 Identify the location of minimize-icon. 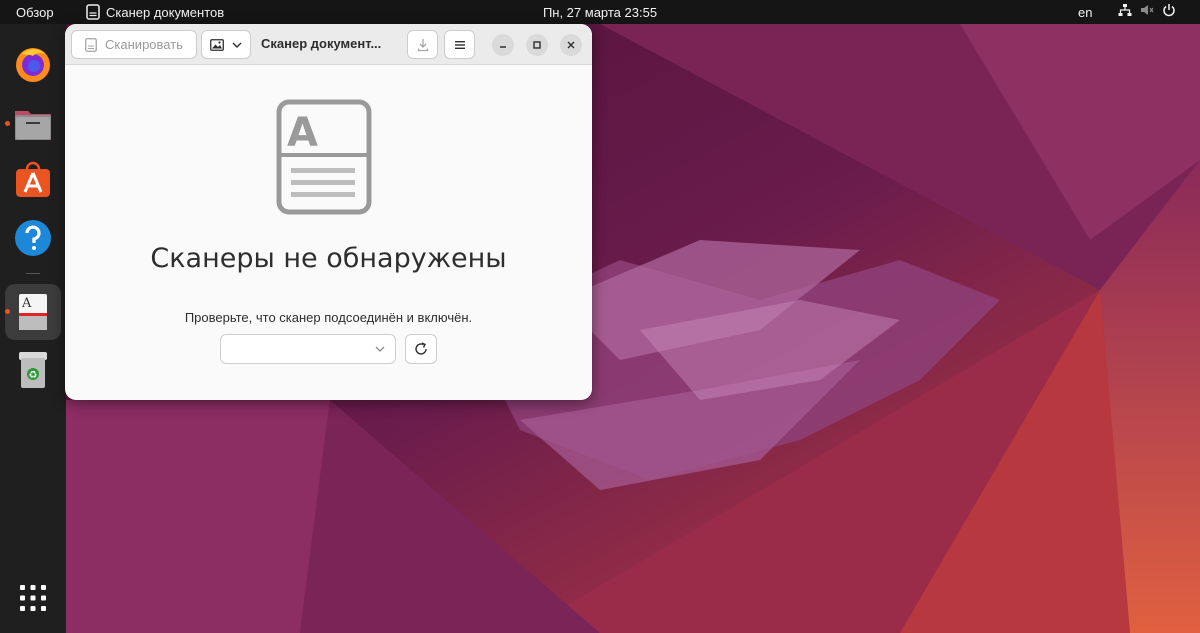
(503, 47).